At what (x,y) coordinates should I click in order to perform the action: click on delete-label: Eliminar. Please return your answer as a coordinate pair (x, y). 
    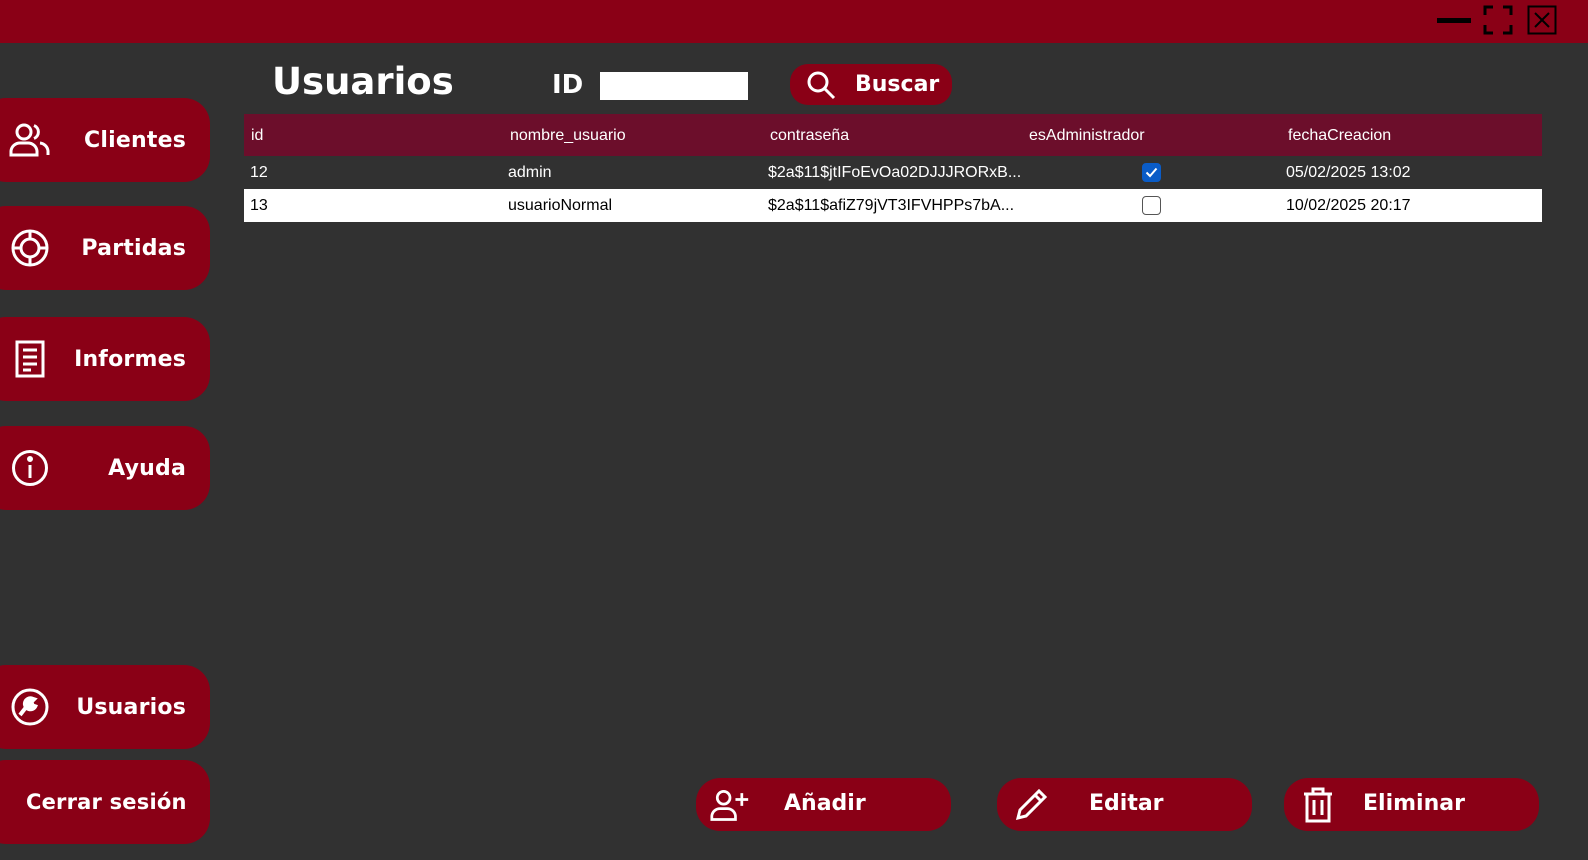
    Looking at the image, I should click on (1414, 803).